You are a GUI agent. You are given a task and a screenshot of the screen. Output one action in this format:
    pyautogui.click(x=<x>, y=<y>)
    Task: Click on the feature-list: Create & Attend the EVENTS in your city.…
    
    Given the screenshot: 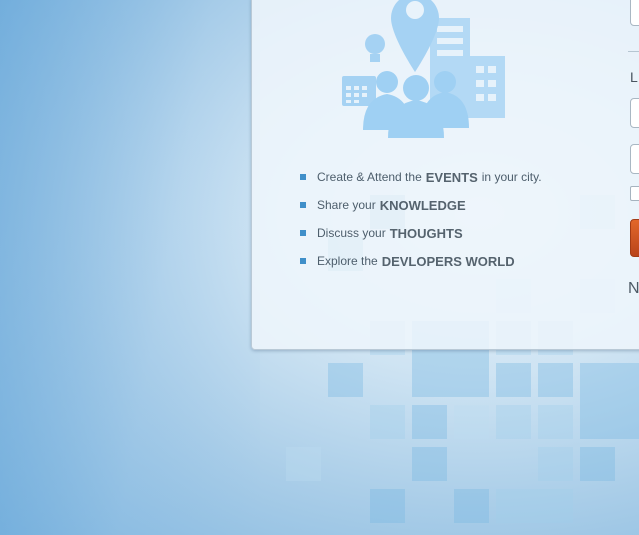 What is the action you would take?
    pyautogui.click(x=421, y=219)
    